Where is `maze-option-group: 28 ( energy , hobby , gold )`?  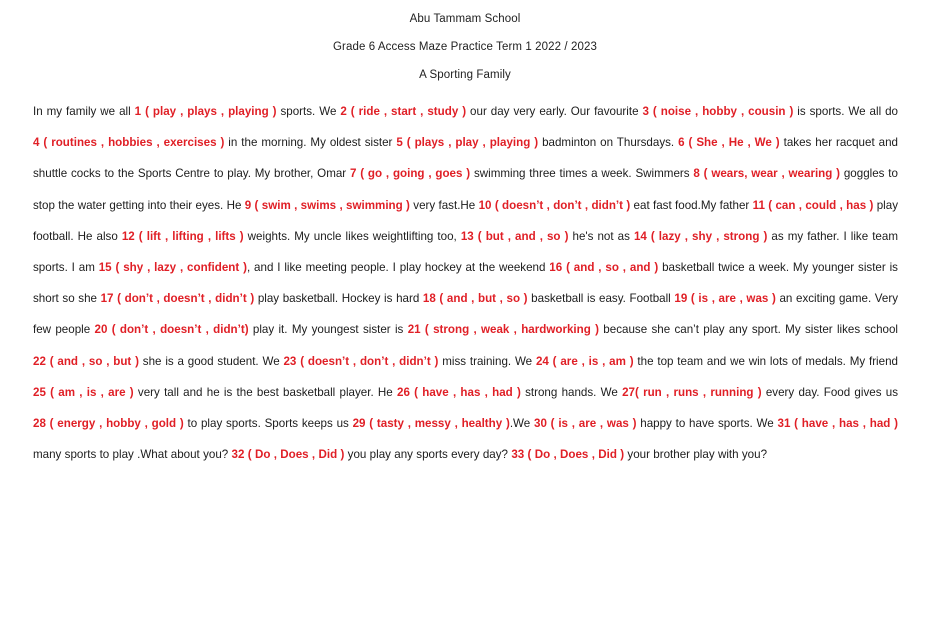
maze-option-group: 28 ( energy , hobby , gold ) is located at coordinates (108, 423).